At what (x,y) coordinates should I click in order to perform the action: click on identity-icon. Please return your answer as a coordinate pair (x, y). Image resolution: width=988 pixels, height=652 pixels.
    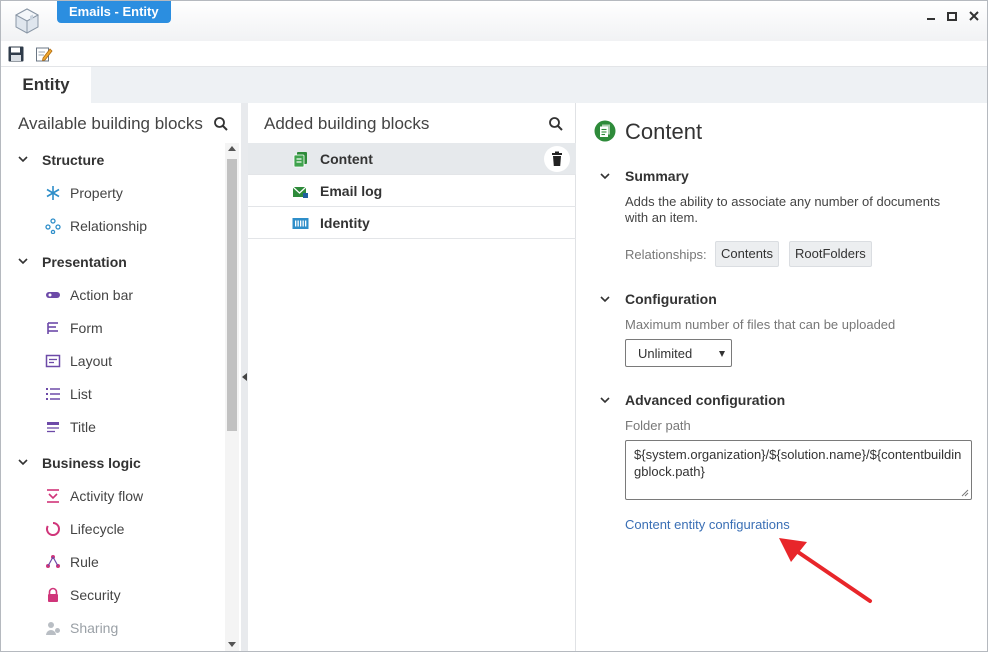
    Looking at the image, I should click on (300, 223).